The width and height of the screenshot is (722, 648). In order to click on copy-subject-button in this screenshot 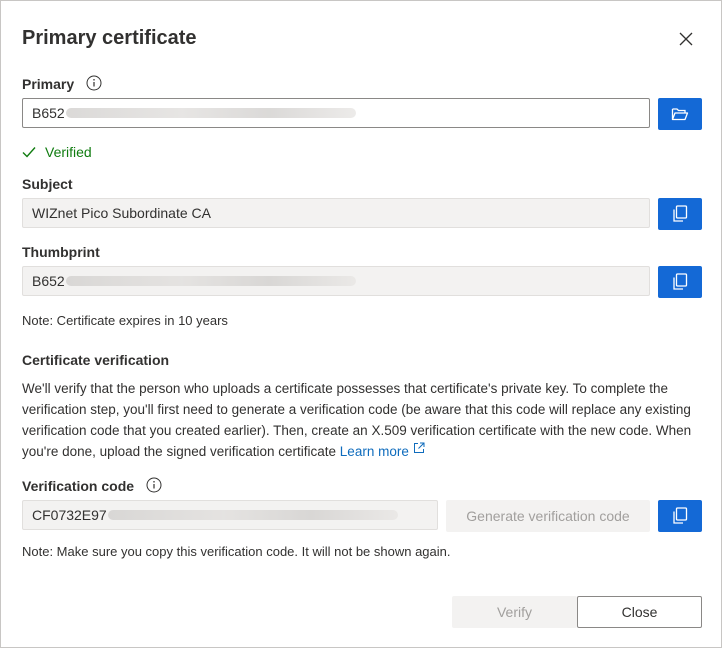, I will do `click(680, 214)`.